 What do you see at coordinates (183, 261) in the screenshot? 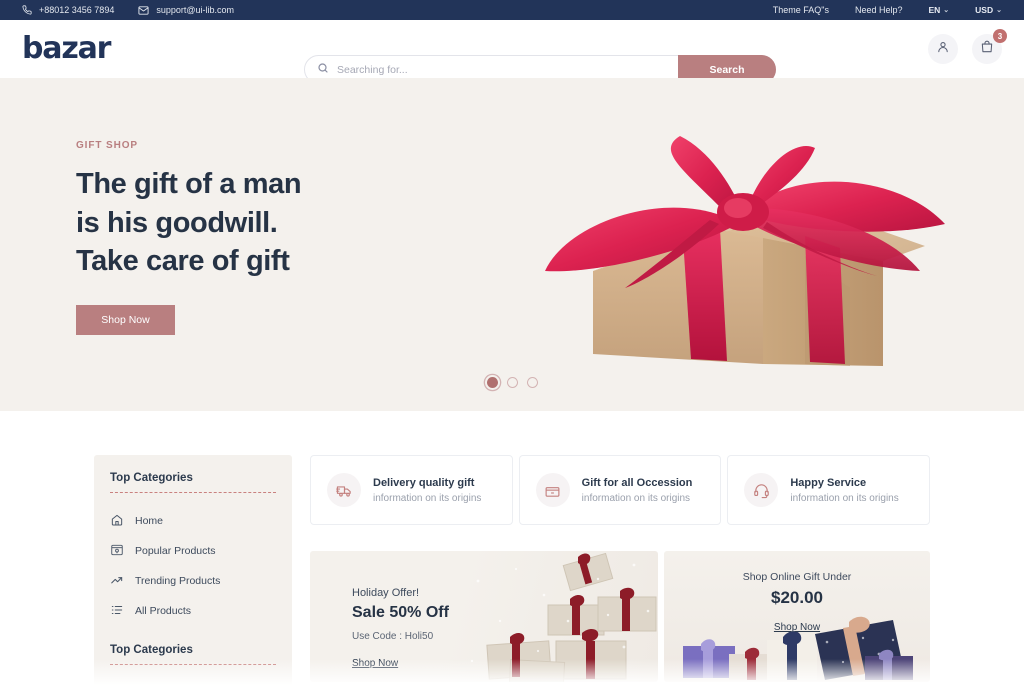
I see `hero-headline-line-3: Take care of gift` at bounding box center [183, 261].